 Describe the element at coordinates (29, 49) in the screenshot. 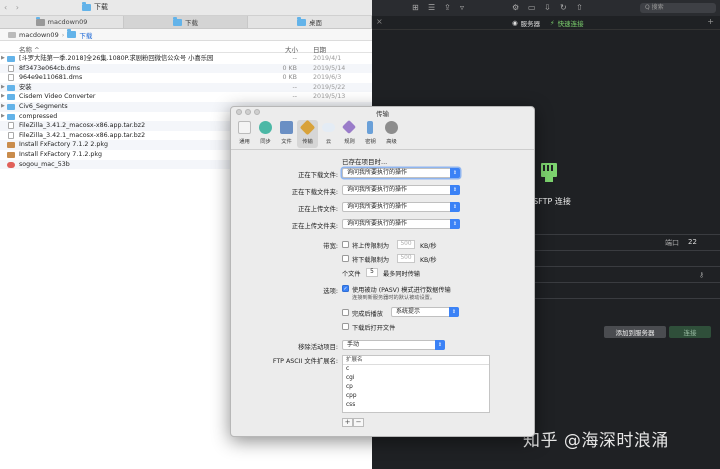

I see `column-name: 名称 ^` at that location.